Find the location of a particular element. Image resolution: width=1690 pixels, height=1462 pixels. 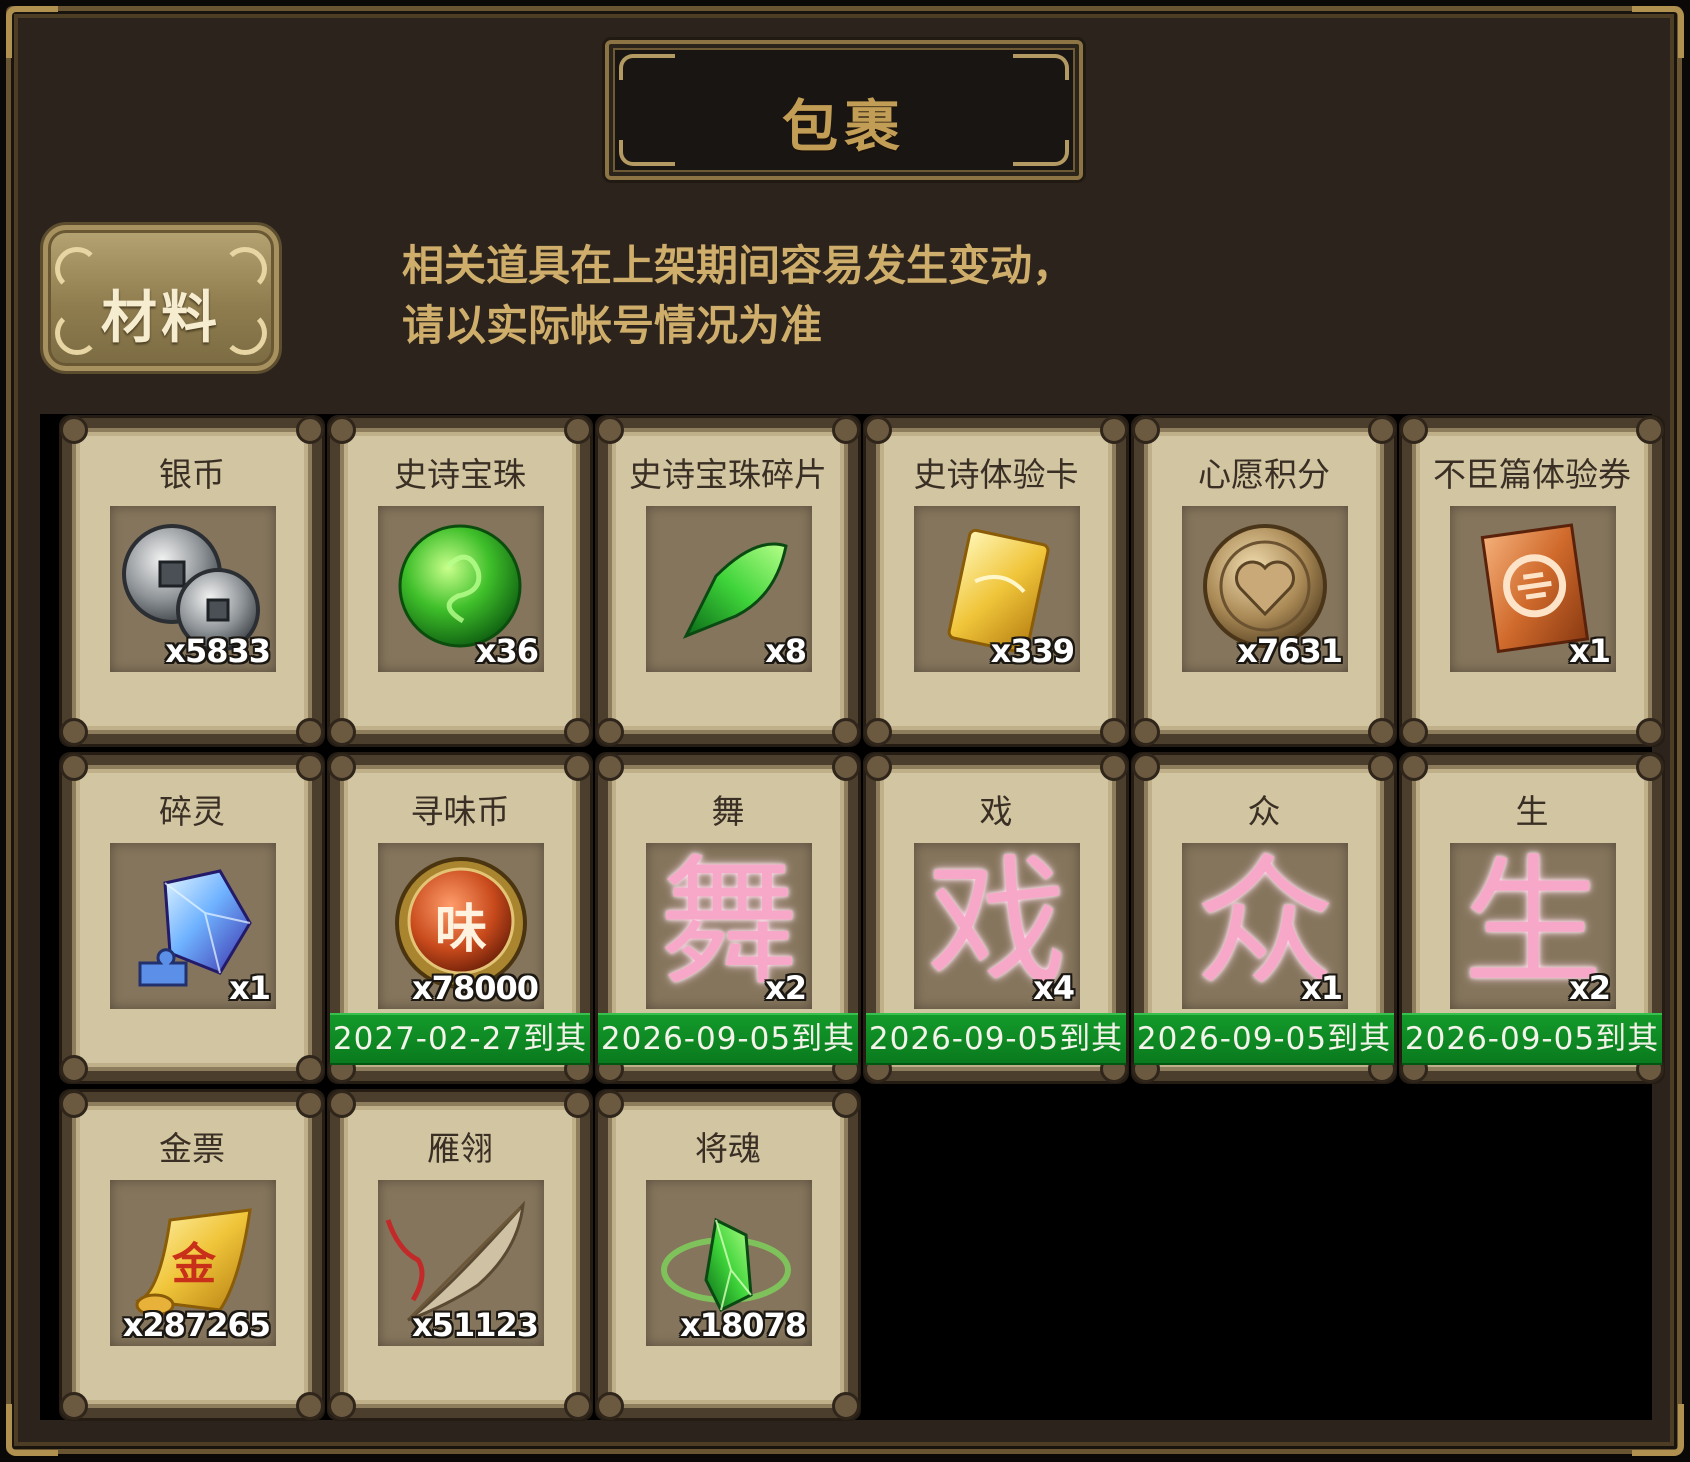

inventory-item: 众众 x1 2026-09-05到其 is located at coordinates (1264, 918).